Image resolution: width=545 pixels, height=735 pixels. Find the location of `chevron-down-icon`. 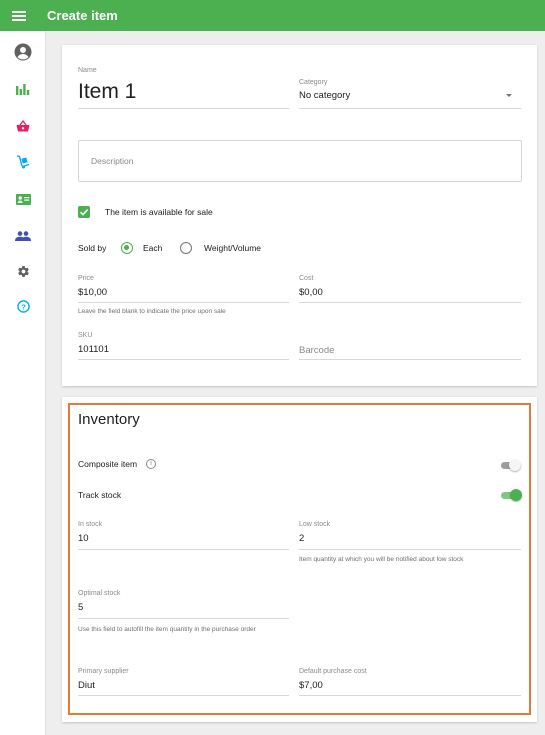

chevron-down-icon is located at coordinates (509, 95).